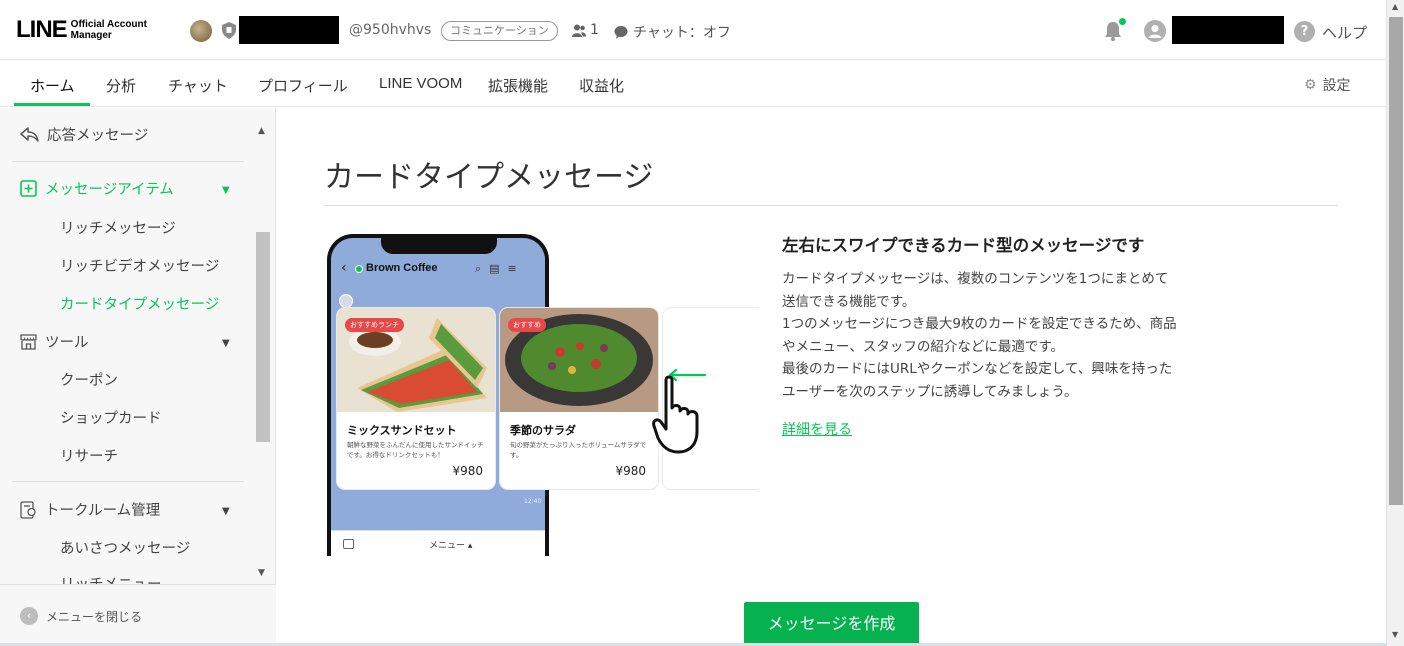 Image resolution: width=1404 pixels, height=646 pixels. I want to click on talk-room-icon, so click(28, 509).